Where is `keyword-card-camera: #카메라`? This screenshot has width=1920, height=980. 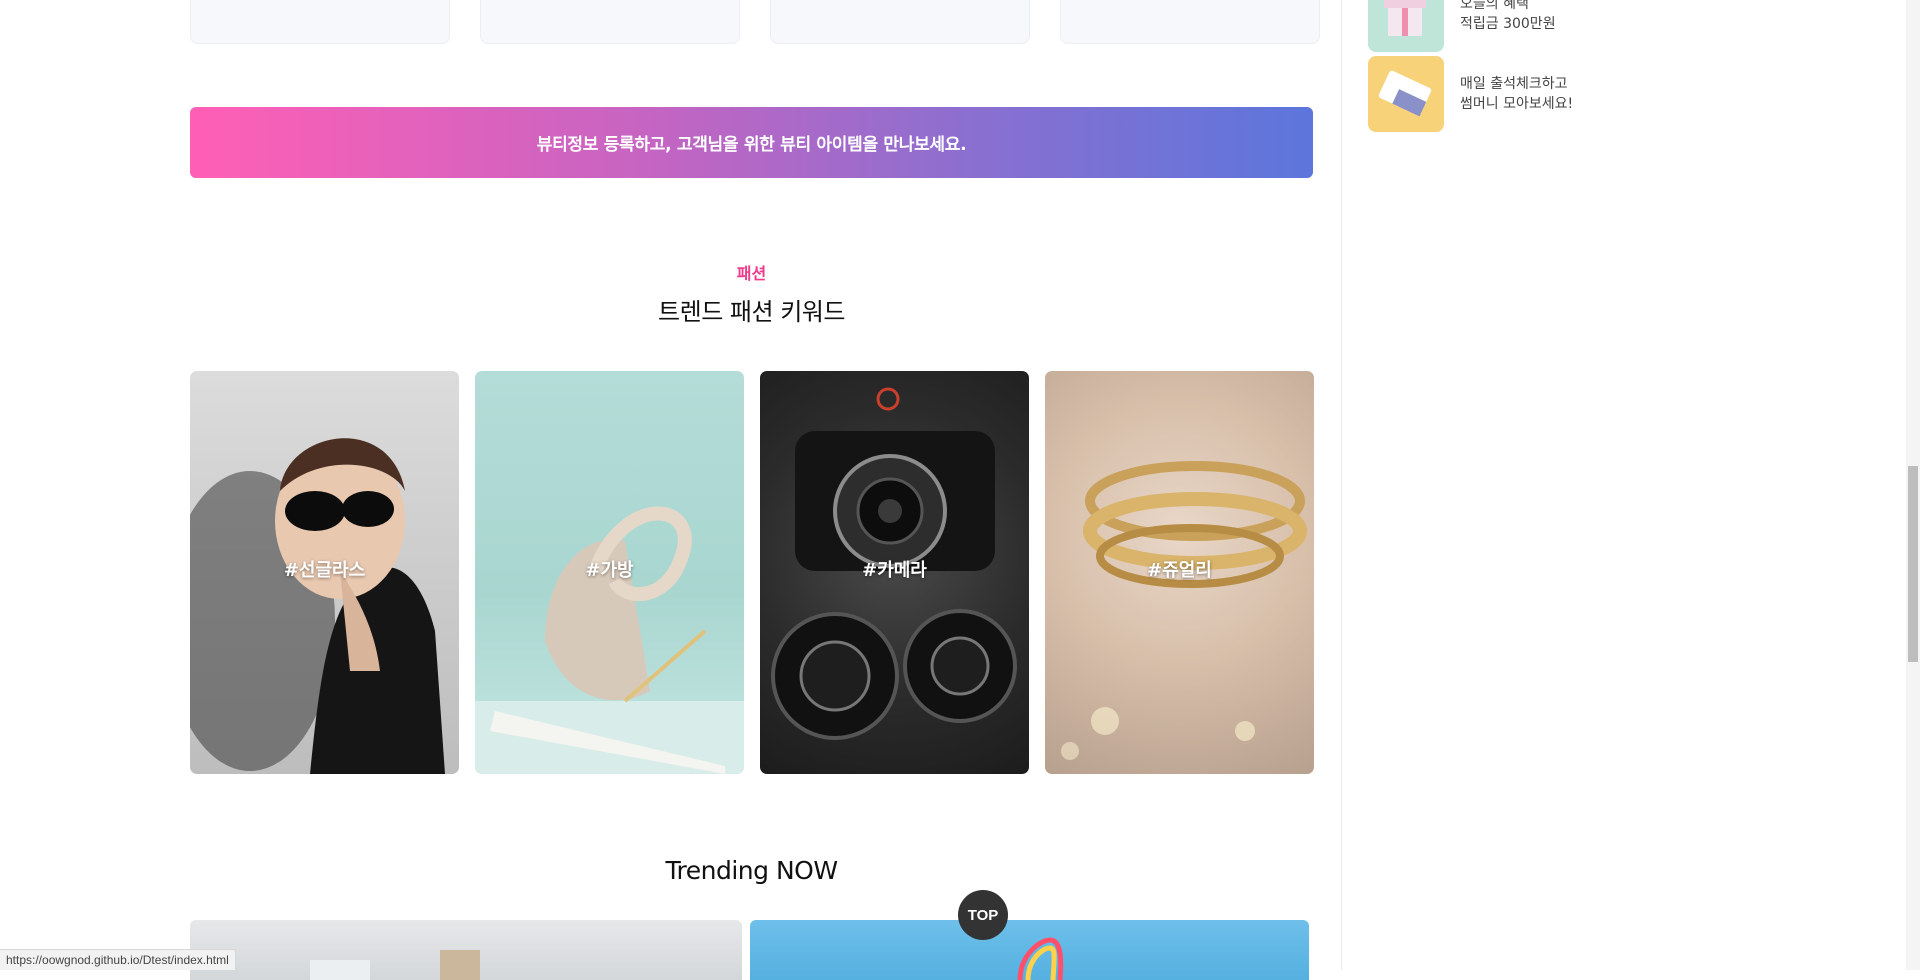
keyword-card-camera: #카메라 is located at coordinates (894, 572).